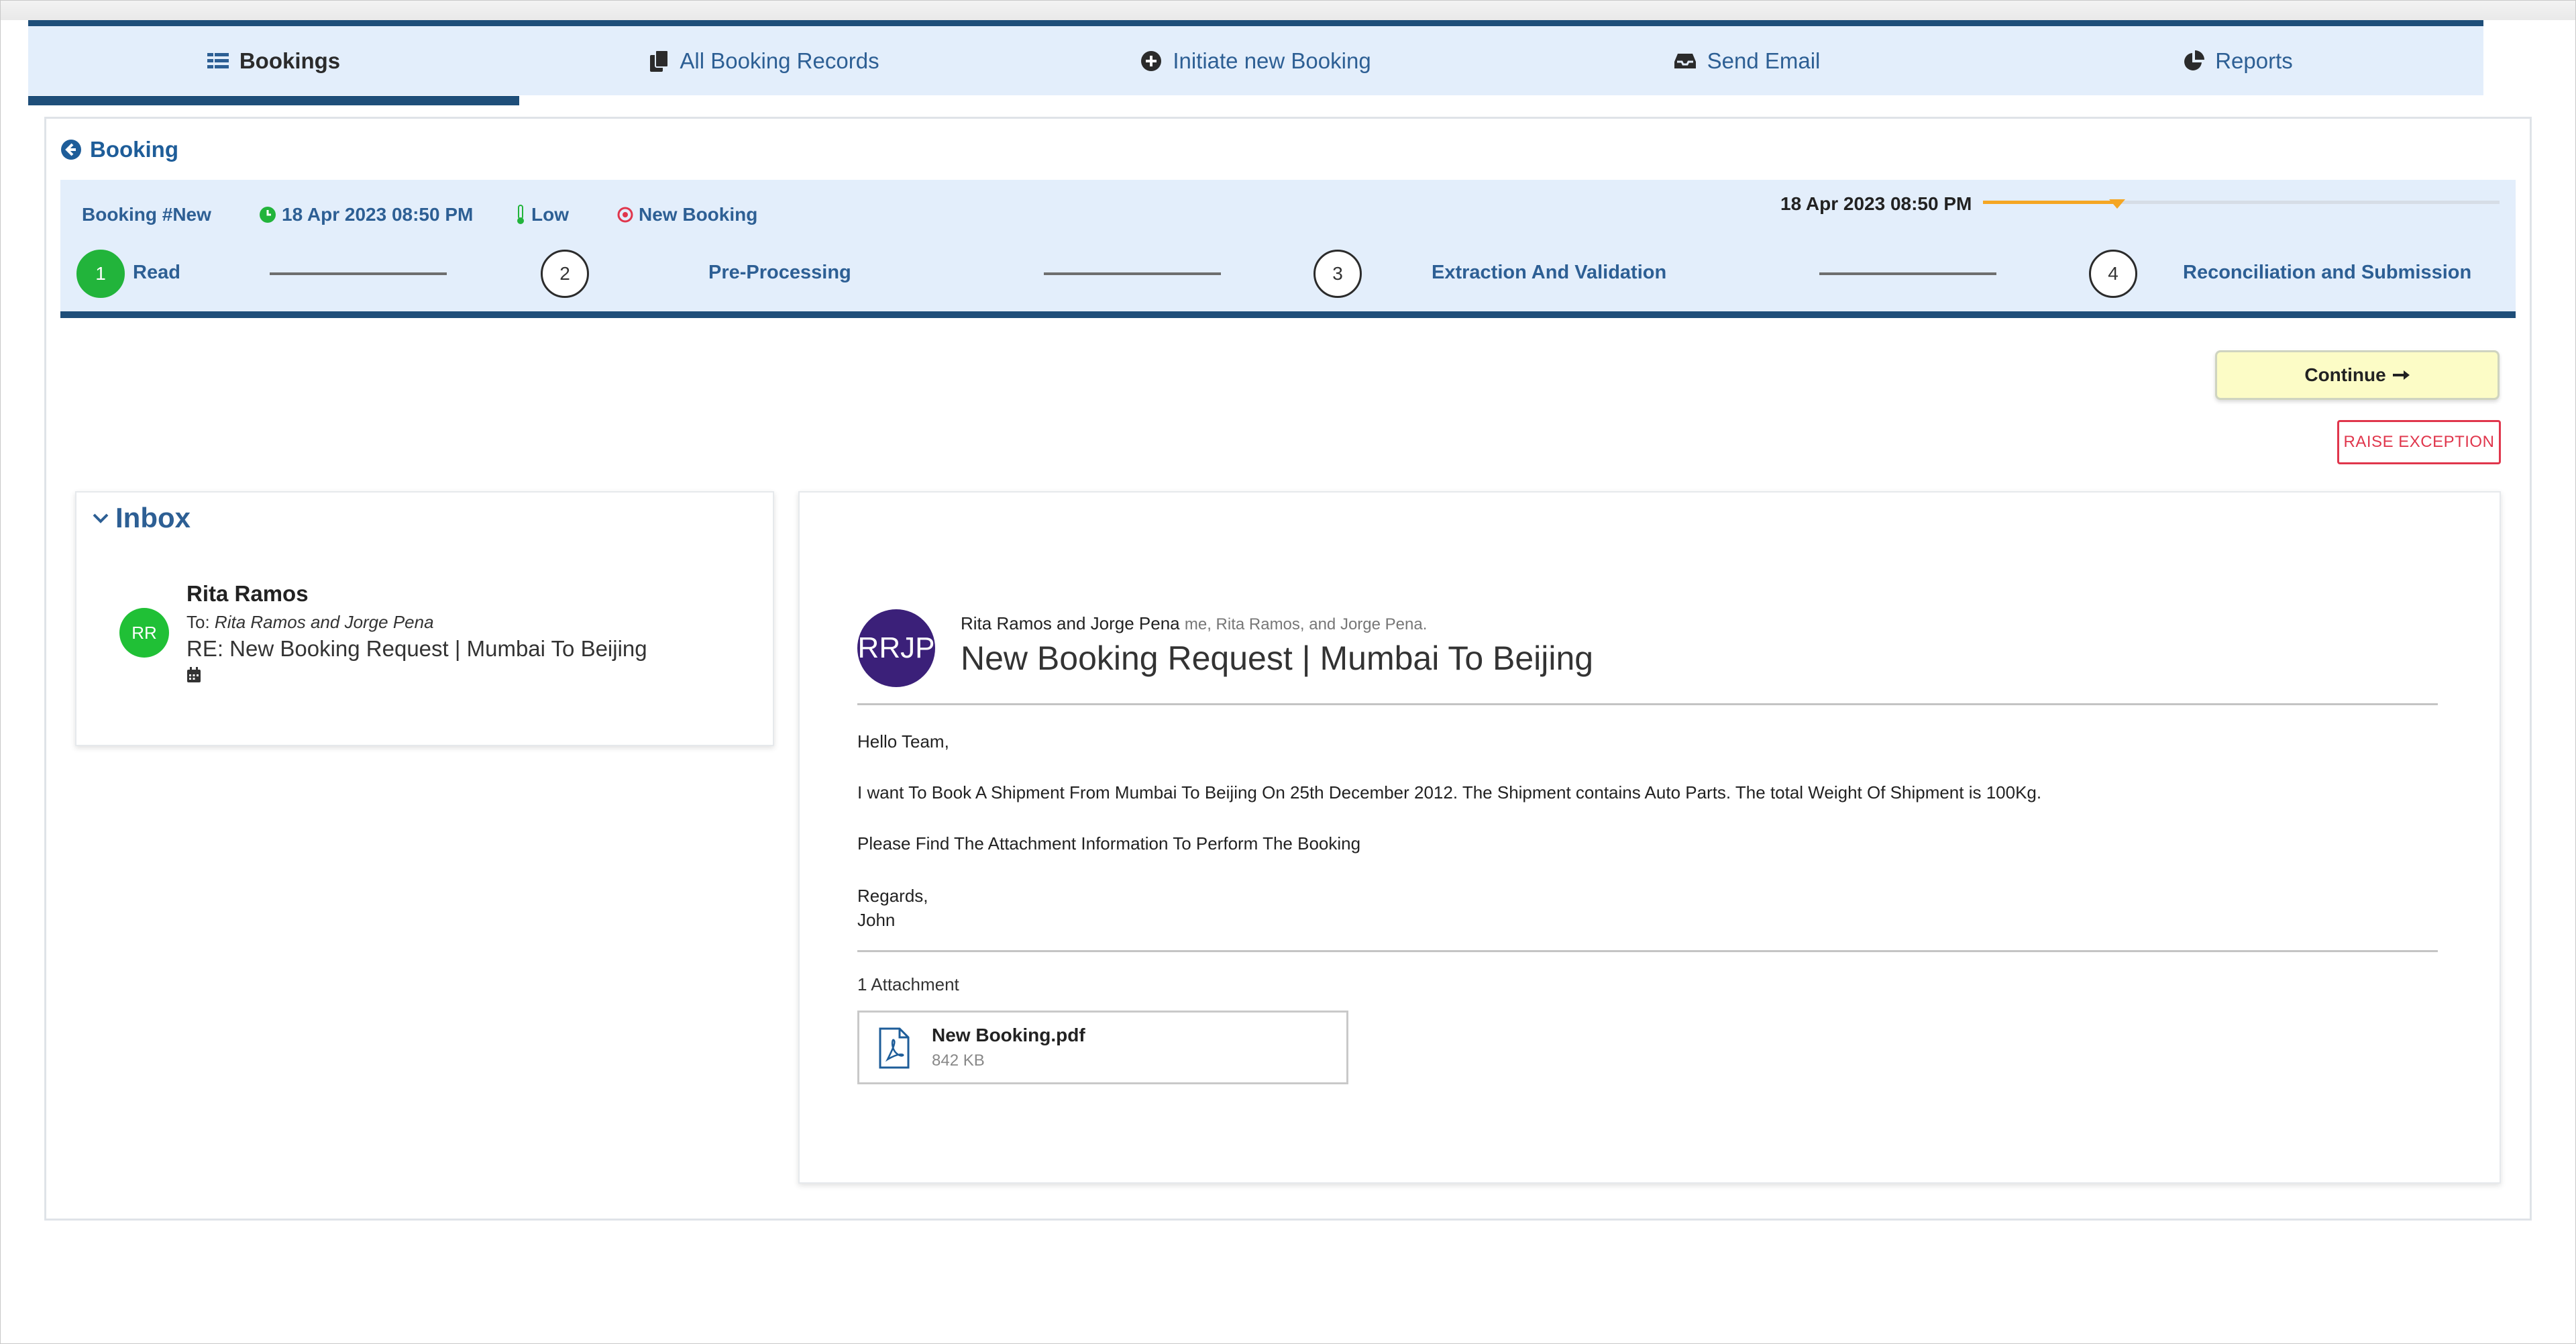 The width and height of the screenshot is (2576, 1344). What do you see at coordinates (193, 675) in the screenshot?
I see `calendar-icon` at bounding box center [193, 675].